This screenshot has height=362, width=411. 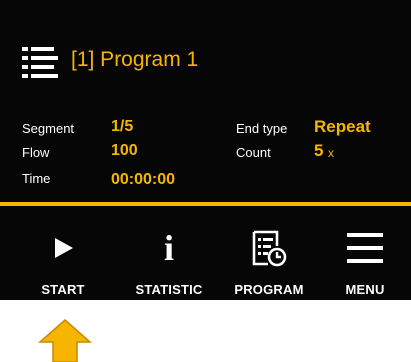 What do you see at coordinates (331, 153) in the screenshot?
I see `count-unit: x` at bounding box center [331, 153].